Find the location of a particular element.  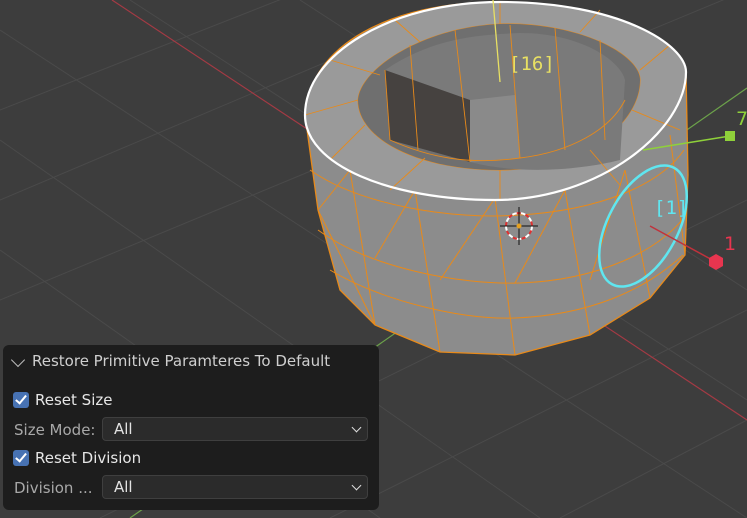

size-mode-dropdown: All is located at coordinates (235, 429).